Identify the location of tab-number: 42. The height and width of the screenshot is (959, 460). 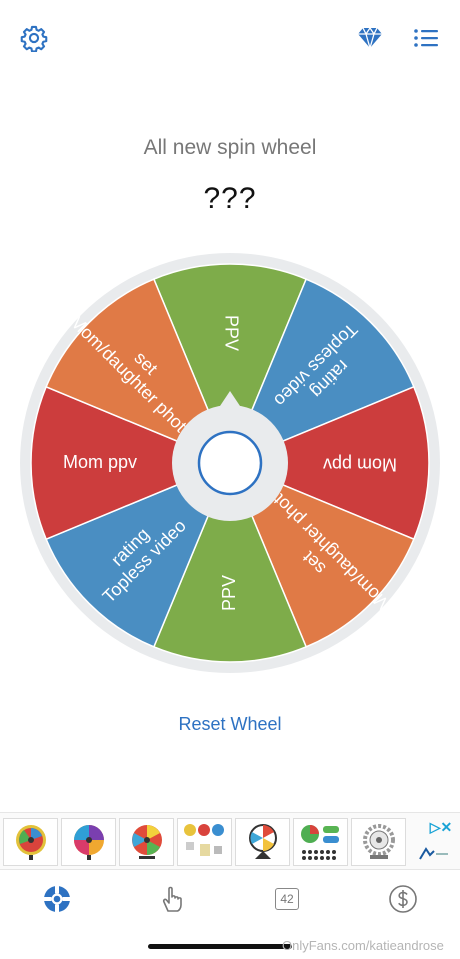
(287, 899).